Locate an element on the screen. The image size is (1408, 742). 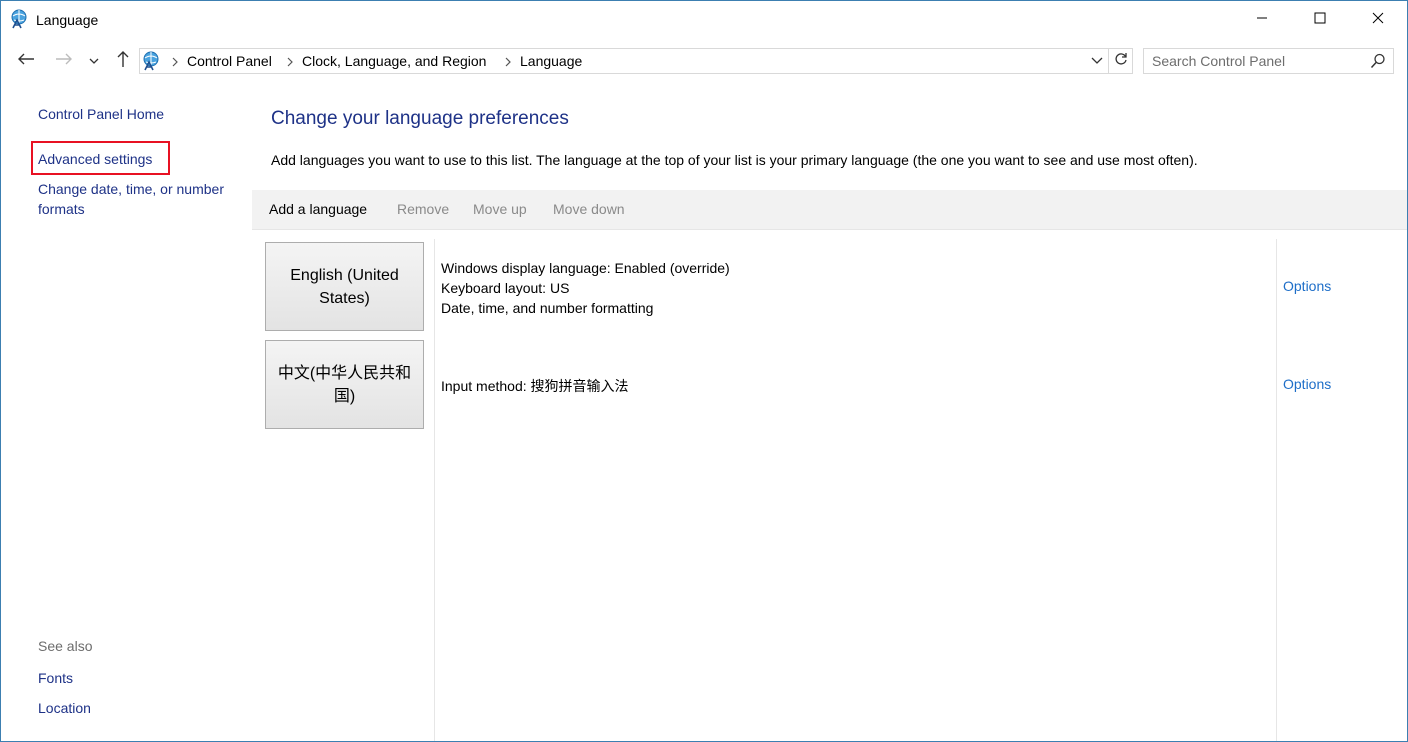
remove-button: Remove is located at coordinates (423, 209).